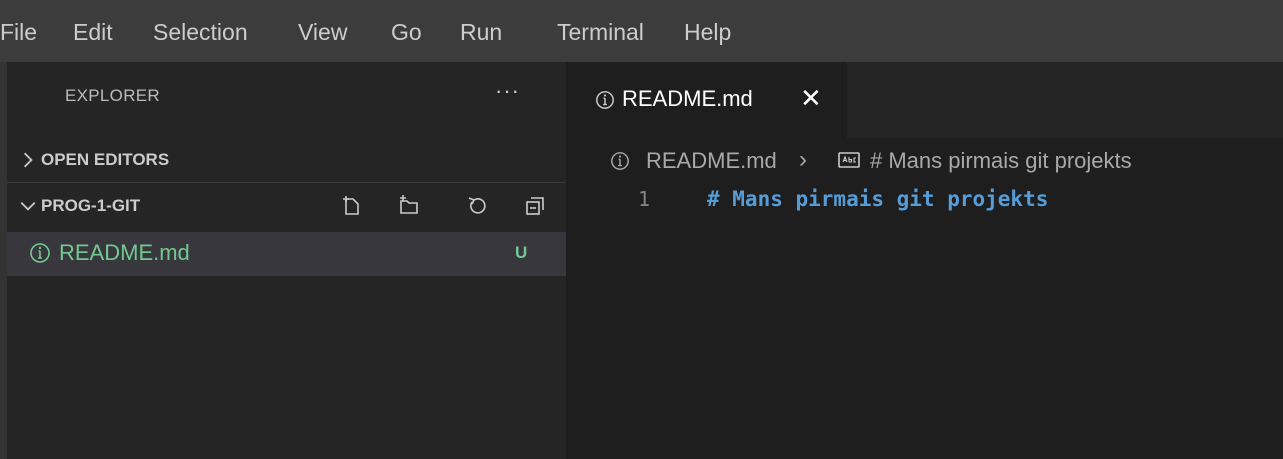 This screenshot has width=1283, height=459. I want to click on menu-view: View, so click(322, 32).